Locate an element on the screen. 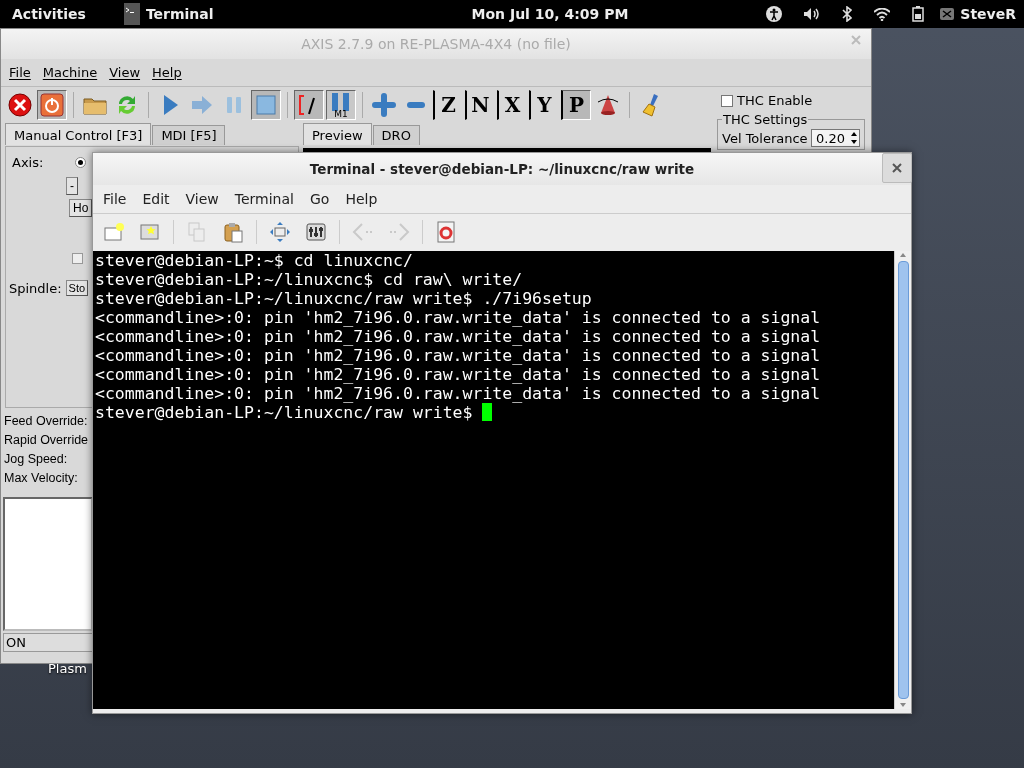 This screenshot has height=768, width=1024. volume-icon is located at coordinates (812, 14).